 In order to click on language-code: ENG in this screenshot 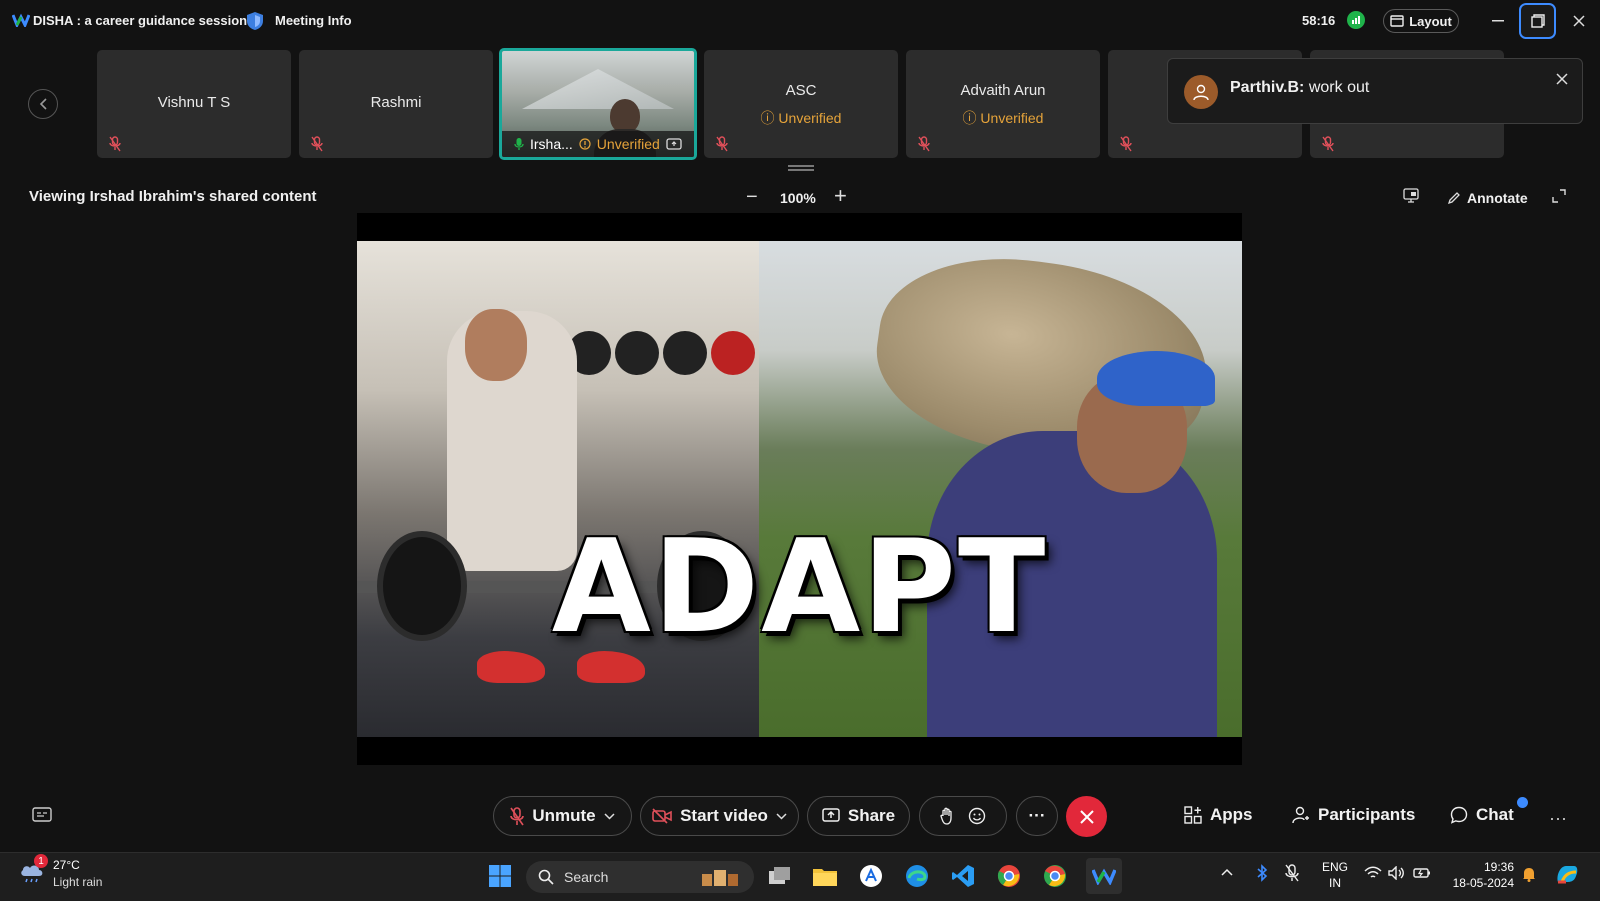, I will do `click(1335, 867)`.